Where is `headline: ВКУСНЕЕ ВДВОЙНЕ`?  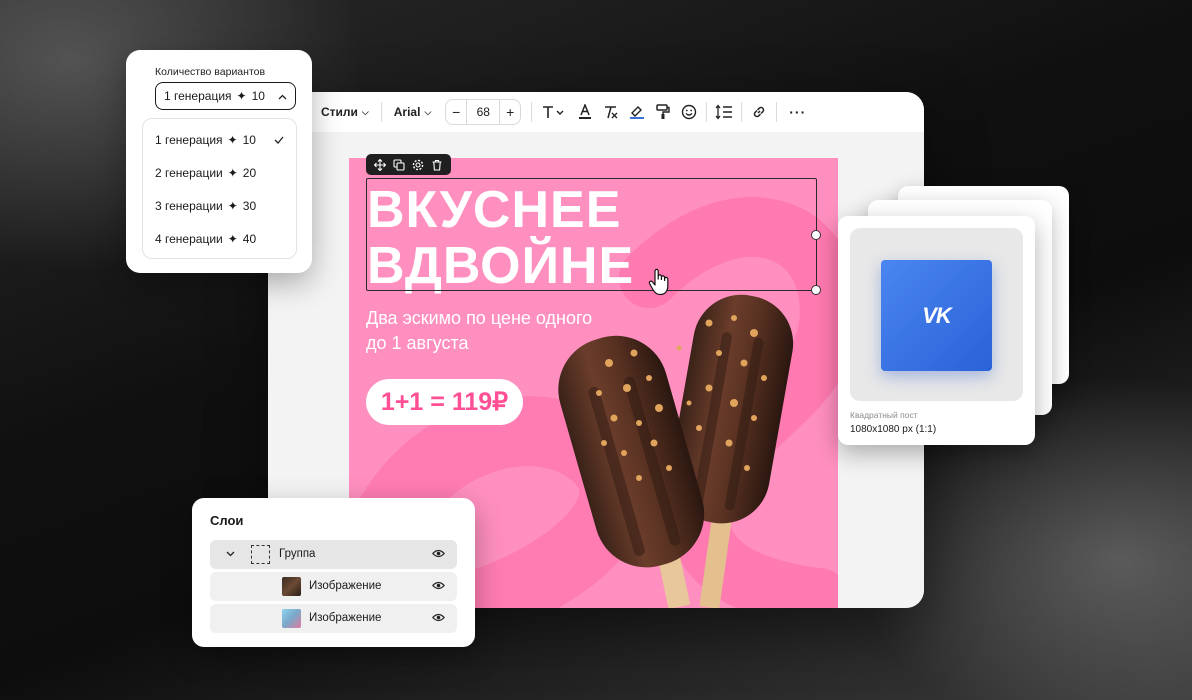 headline: ВКУСНЕЕ ВДВОЙНЕ is located at coordinates (500, 238).